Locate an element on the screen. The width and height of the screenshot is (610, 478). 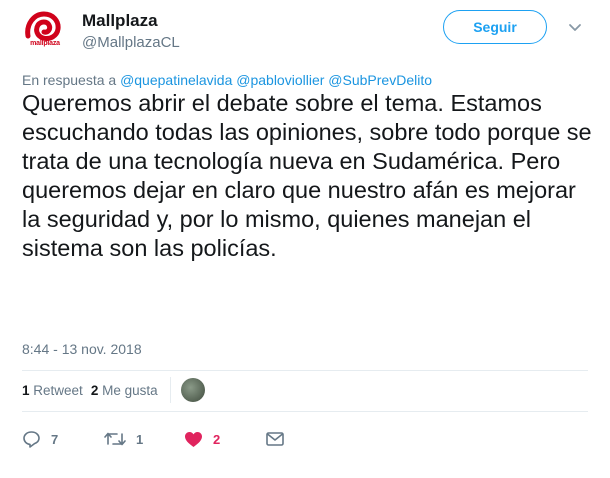
likes-label: Me gusta is located at coordinates (130, 390).